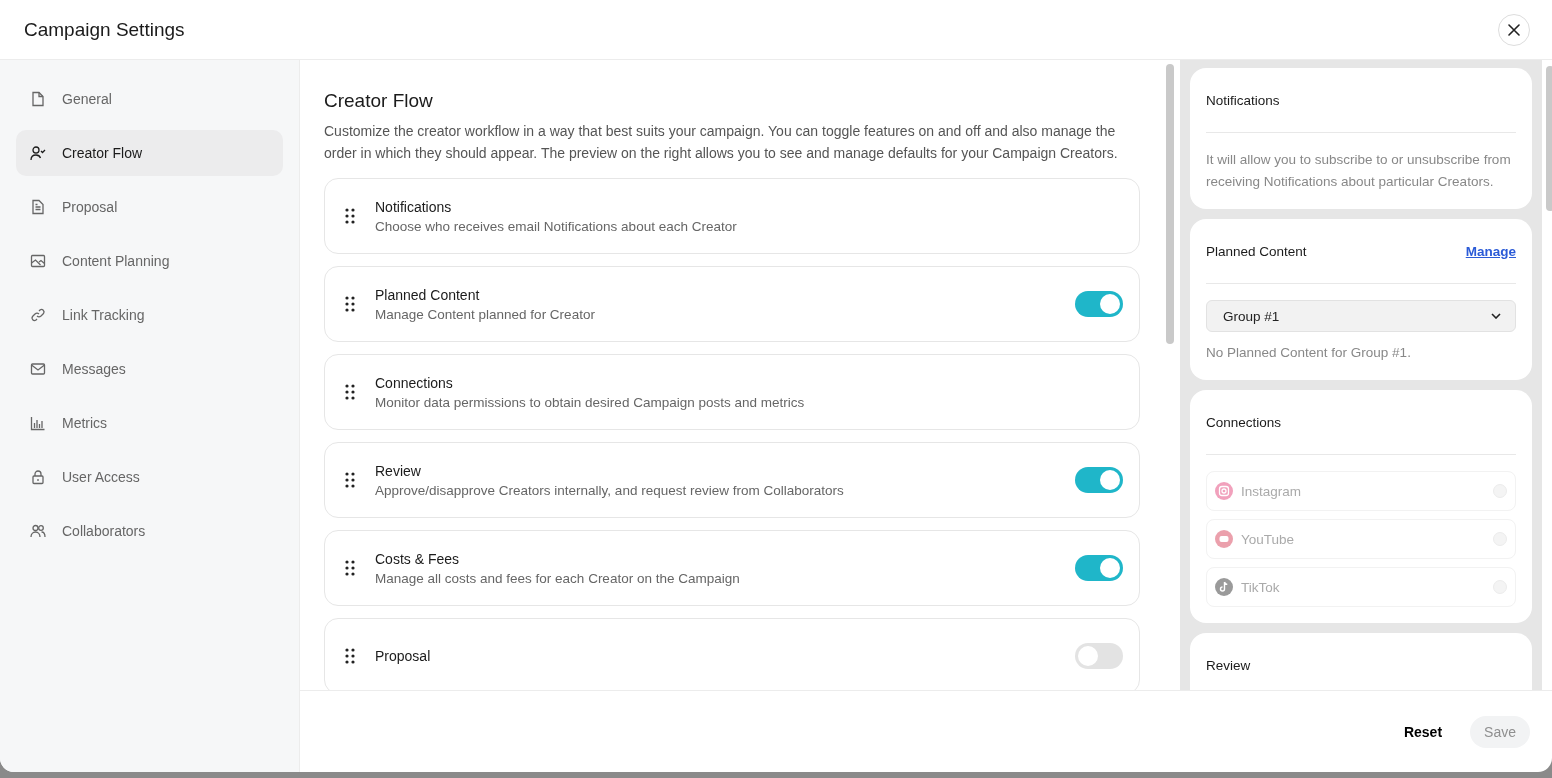 The width and height of the screenshot is (1552, 778). Describe the element at coordinates (398, 470) in the screenshot. I see `feature-title: Review` at that location.